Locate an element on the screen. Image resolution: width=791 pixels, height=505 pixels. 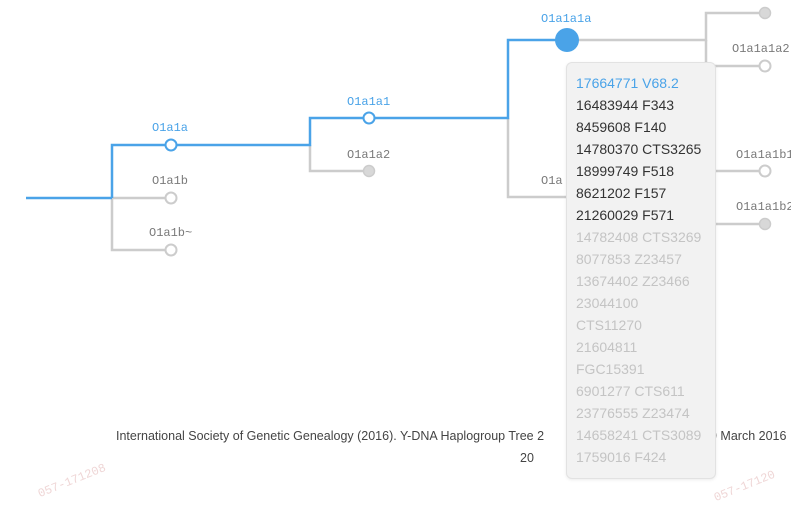
snp-item: 23044100 is located at coordinates (607, 303).